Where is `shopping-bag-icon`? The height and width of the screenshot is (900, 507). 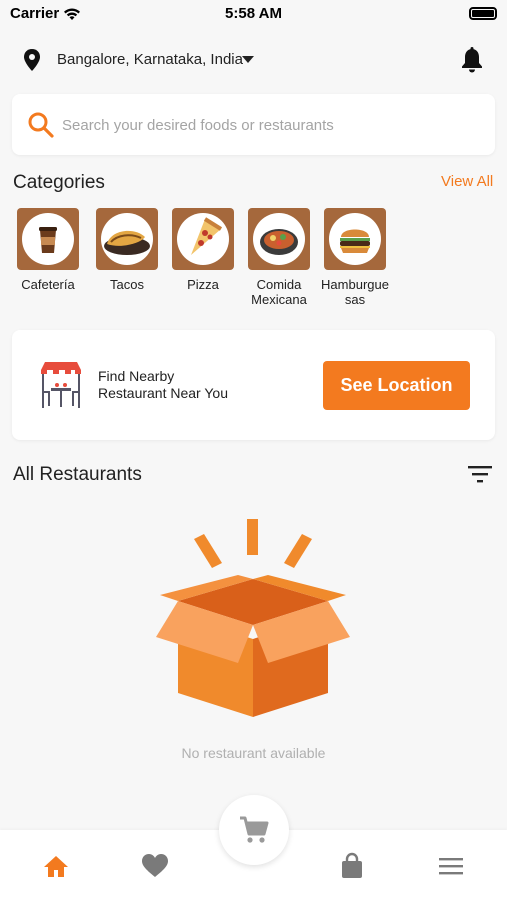
shopping-bag-icon is located at coordinates (352, 866).